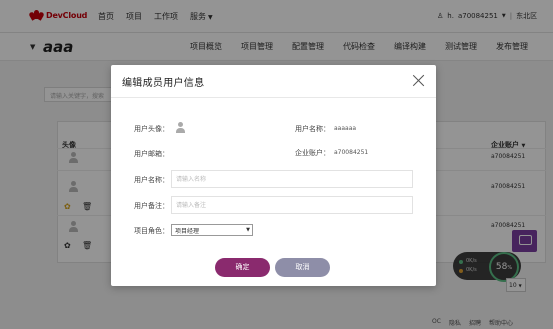 The width and height of the screenshot is (553, 329). I want to click on cancel-button: 取消, so click(302, 267).